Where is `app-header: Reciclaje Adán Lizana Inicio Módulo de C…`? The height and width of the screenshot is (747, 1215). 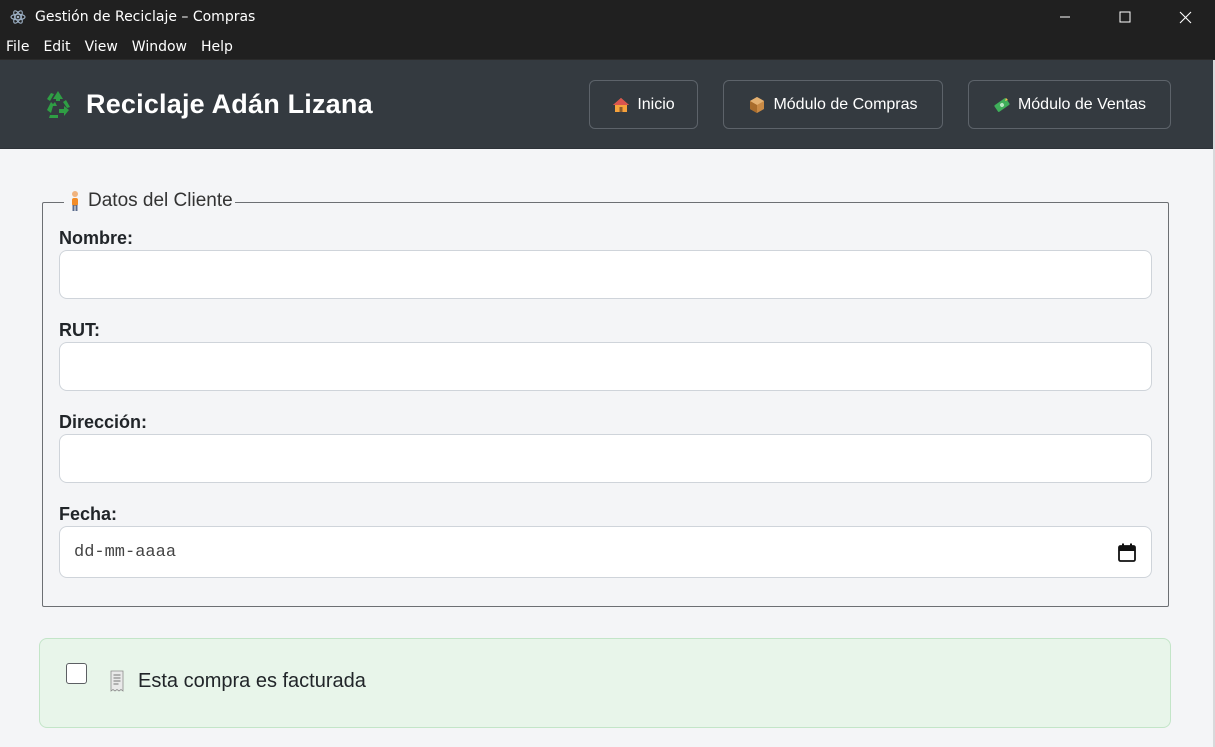 app-header: Reciclaje Adán Lizana Inicio Módulo de C… is located at coordinates (607, 104).